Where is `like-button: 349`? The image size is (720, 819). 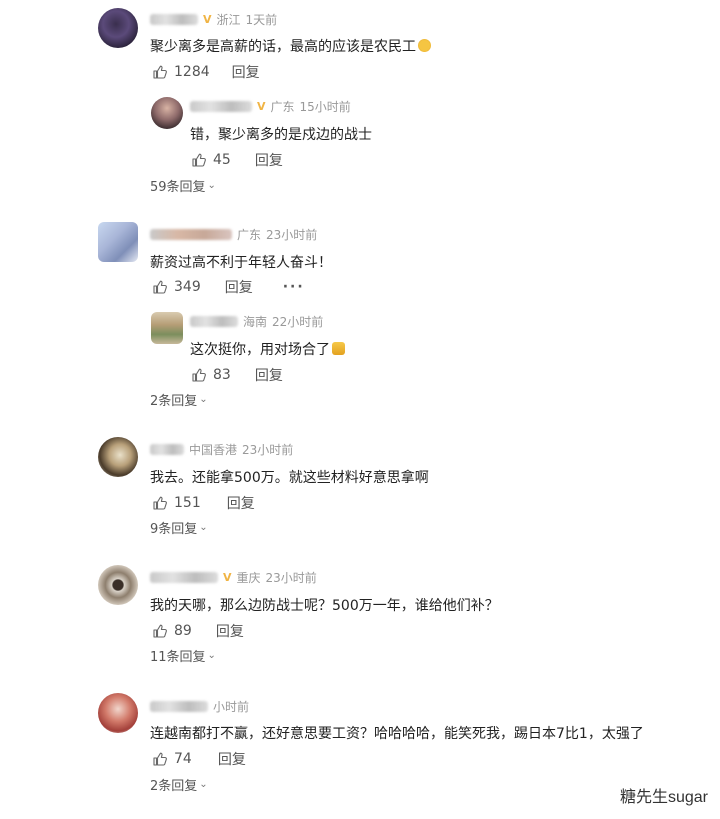
like-button: 349 is located at coordinates (176, 287).